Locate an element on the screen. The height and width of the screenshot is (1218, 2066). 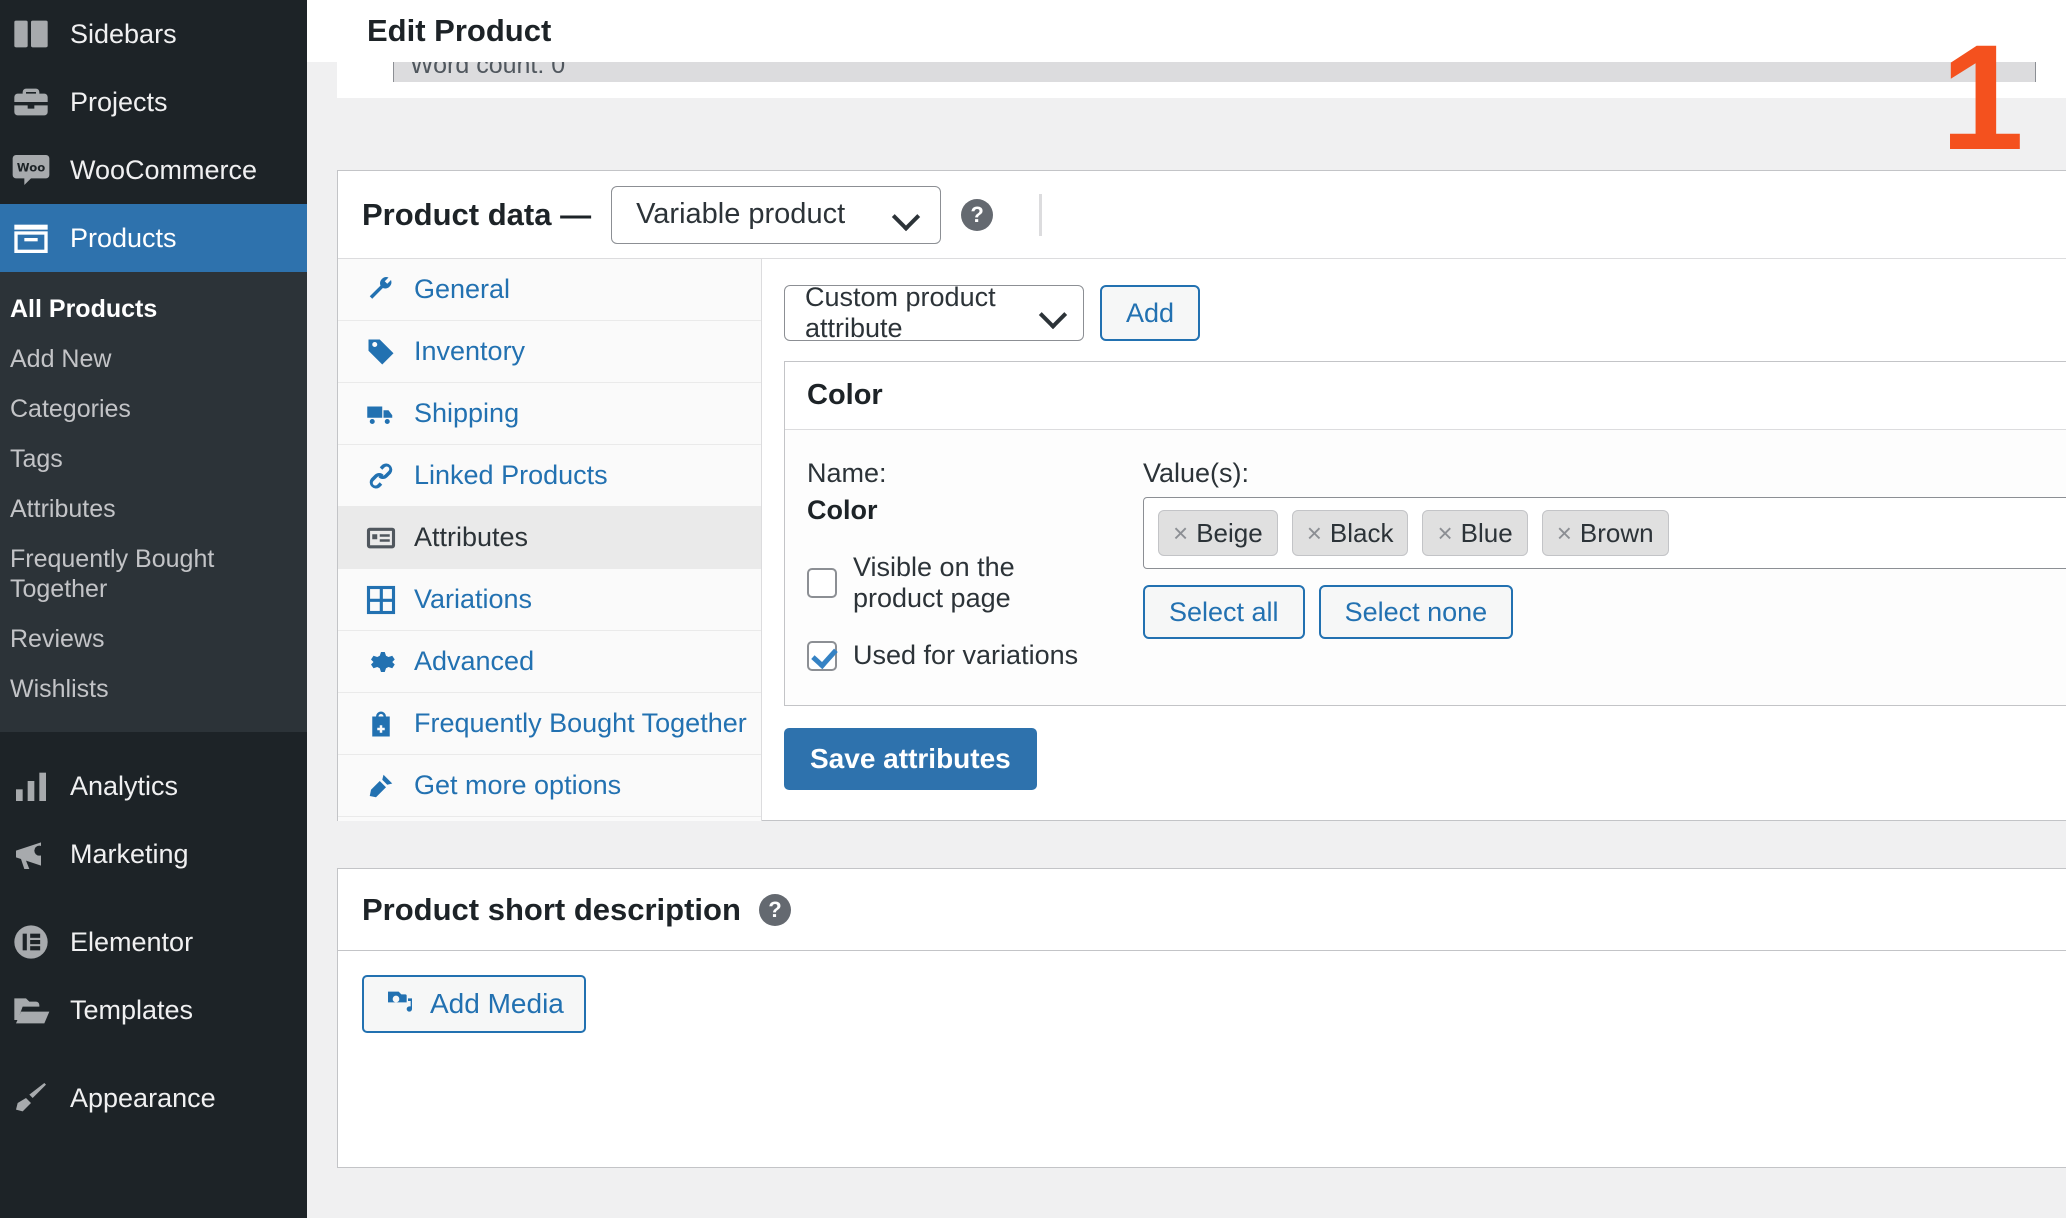
word-count: Word count: 0 is located at coordinates (1214, 72).